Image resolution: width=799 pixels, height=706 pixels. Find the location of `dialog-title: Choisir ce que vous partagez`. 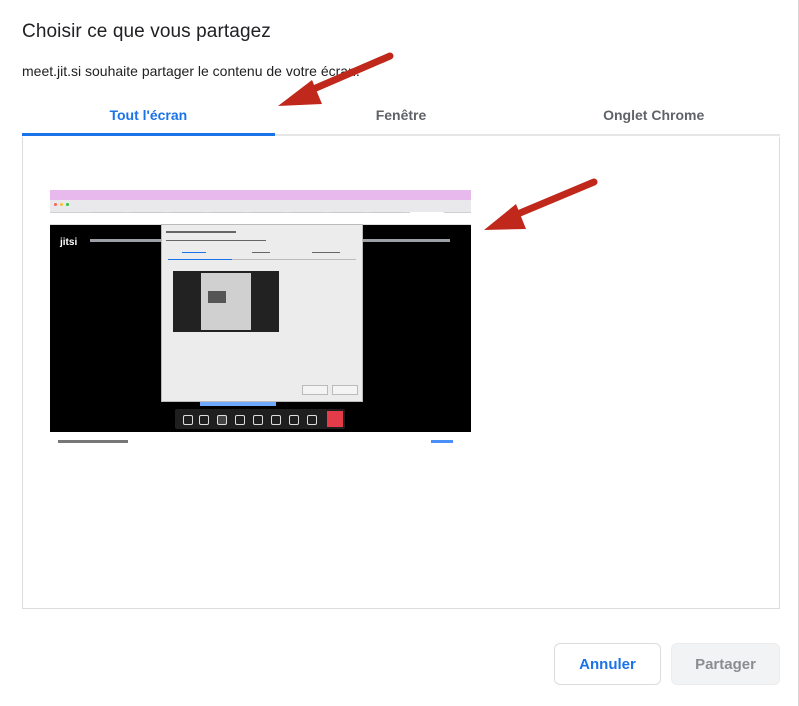

dialog-title: Choisir ce que vous partagez is located at coordinates (146, 31).